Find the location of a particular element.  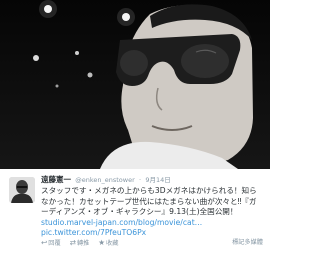

user-handle: @enken_enstower is located at coordinates (105, 180).